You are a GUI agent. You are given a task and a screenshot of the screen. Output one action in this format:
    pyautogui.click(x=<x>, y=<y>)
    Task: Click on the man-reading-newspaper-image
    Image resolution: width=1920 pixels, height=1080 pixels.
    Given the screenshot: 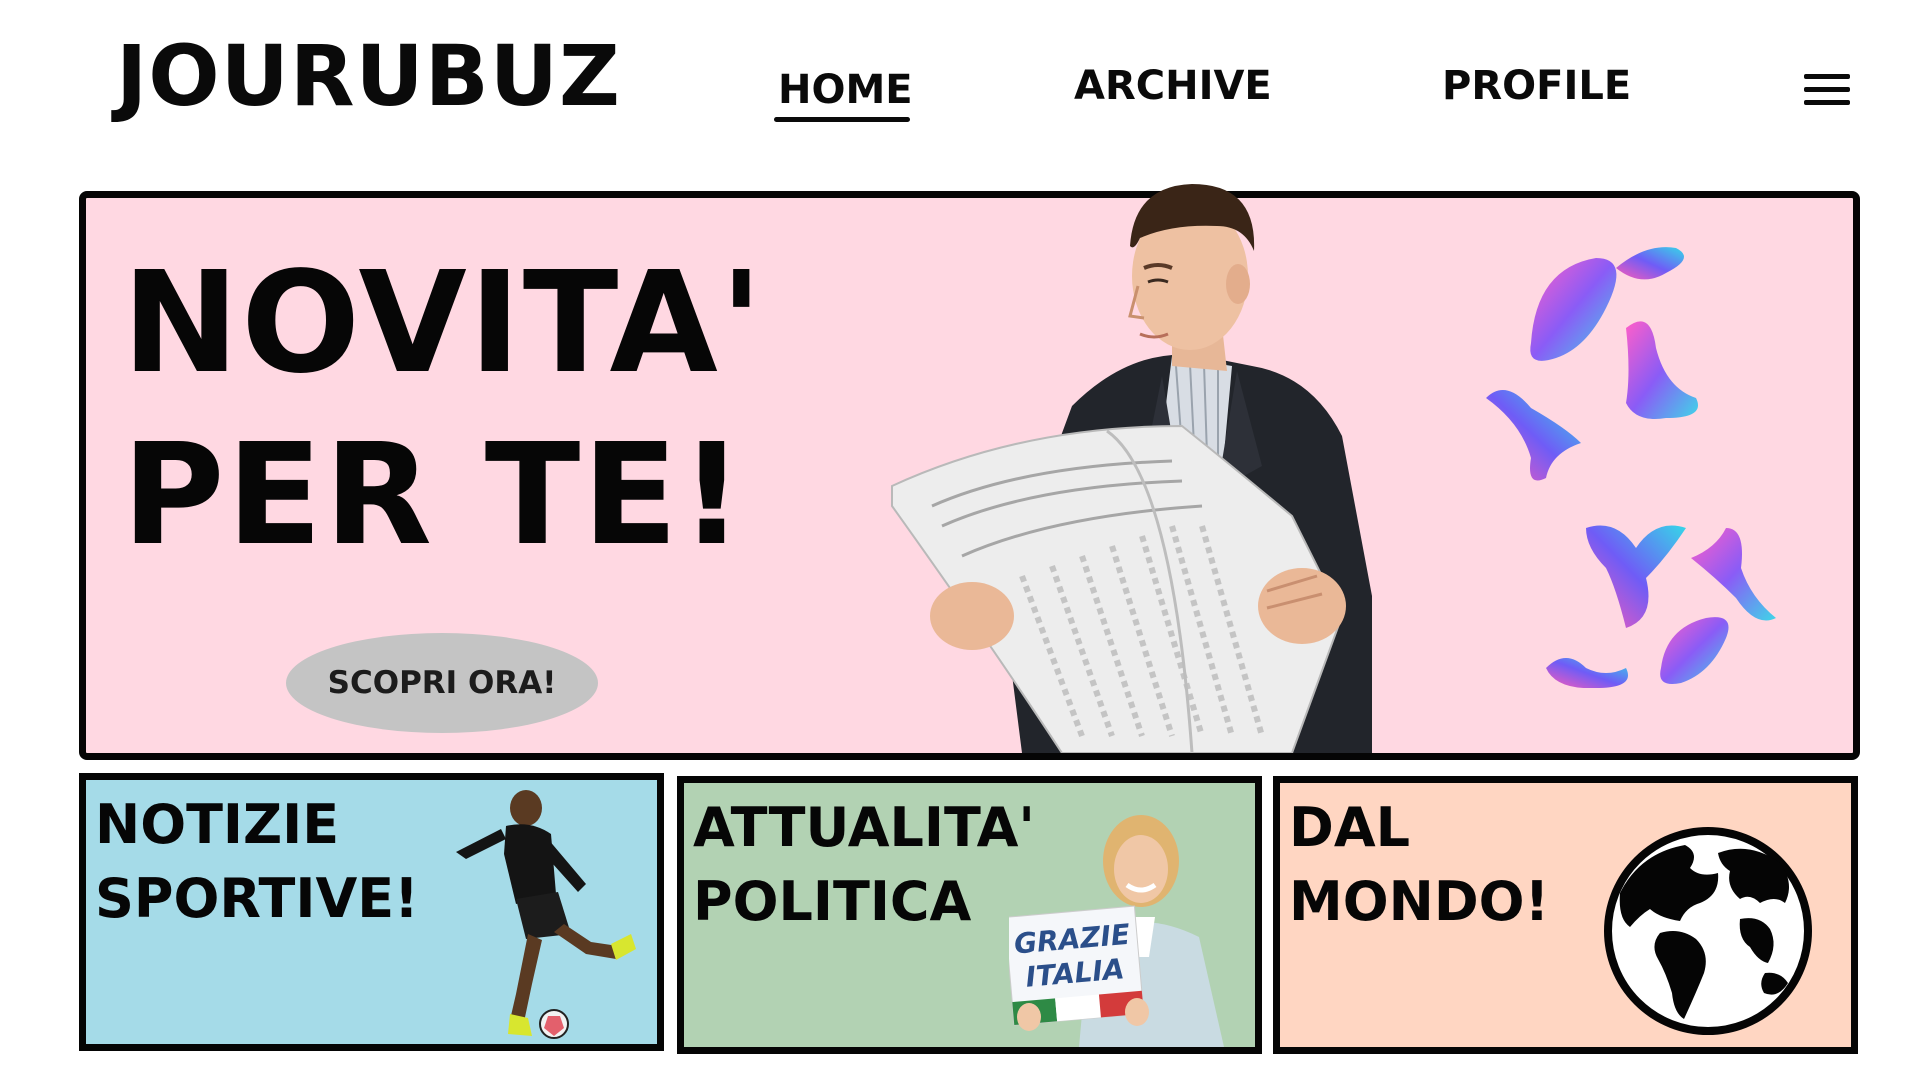 What is the action you would take?
    pyautogui.click(x=1131, y=468)
    